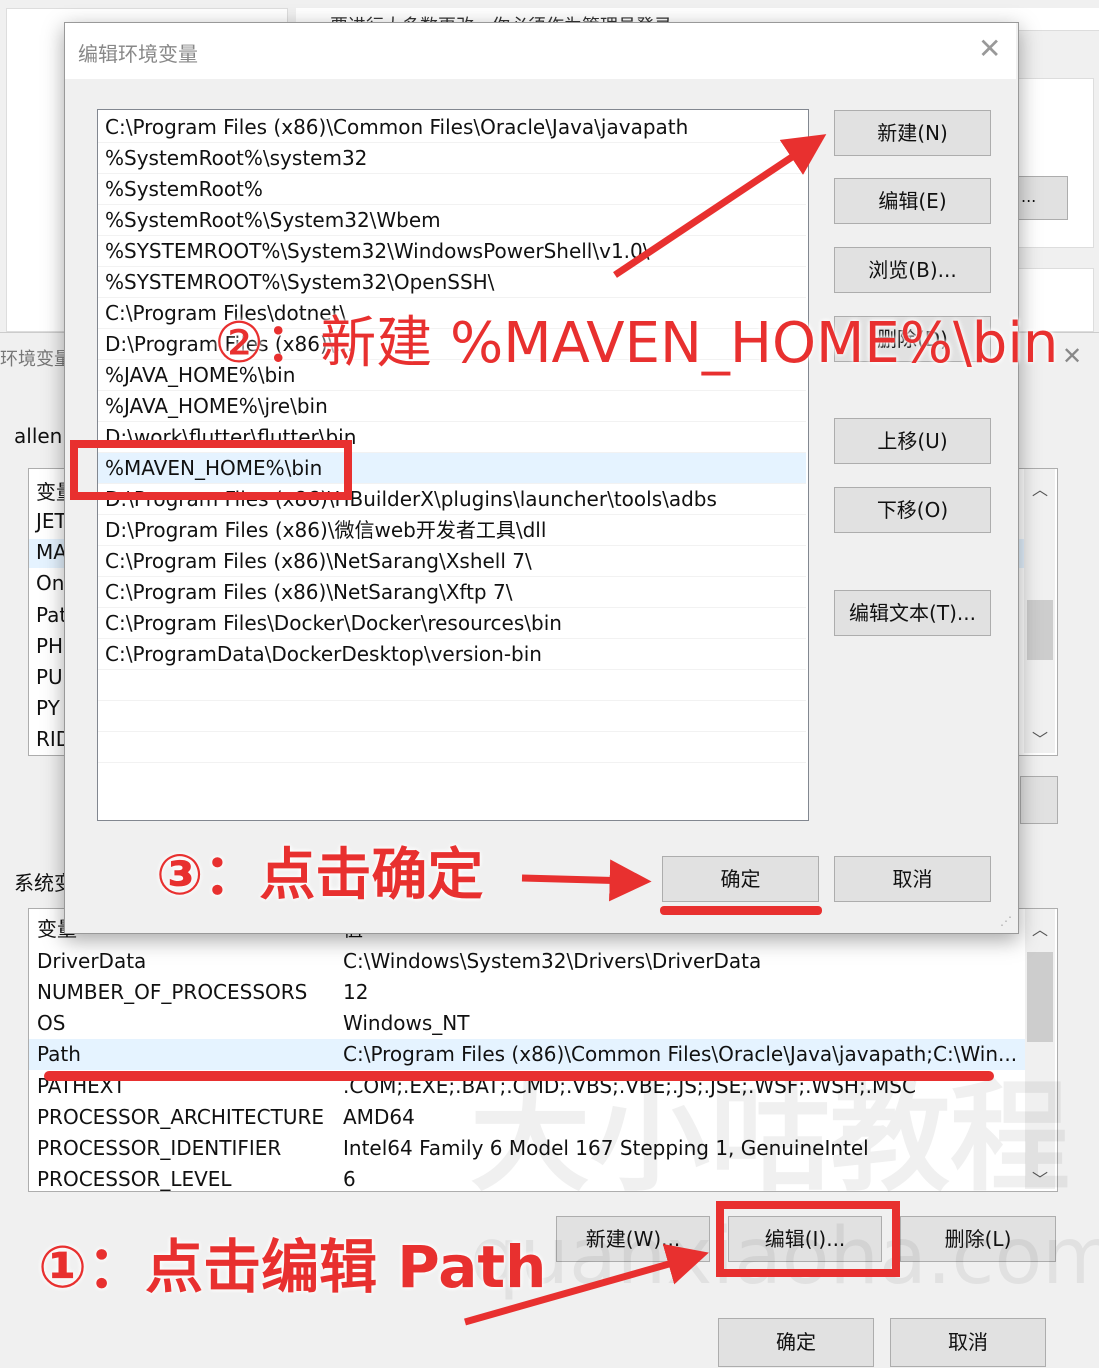 The height and width of the screenshot is (1368, 1099). What do you see at coordinates (320, 875) in the screenshot?
I see `annotation-step3: ③：点击确定` at bounding box center [320, 875].